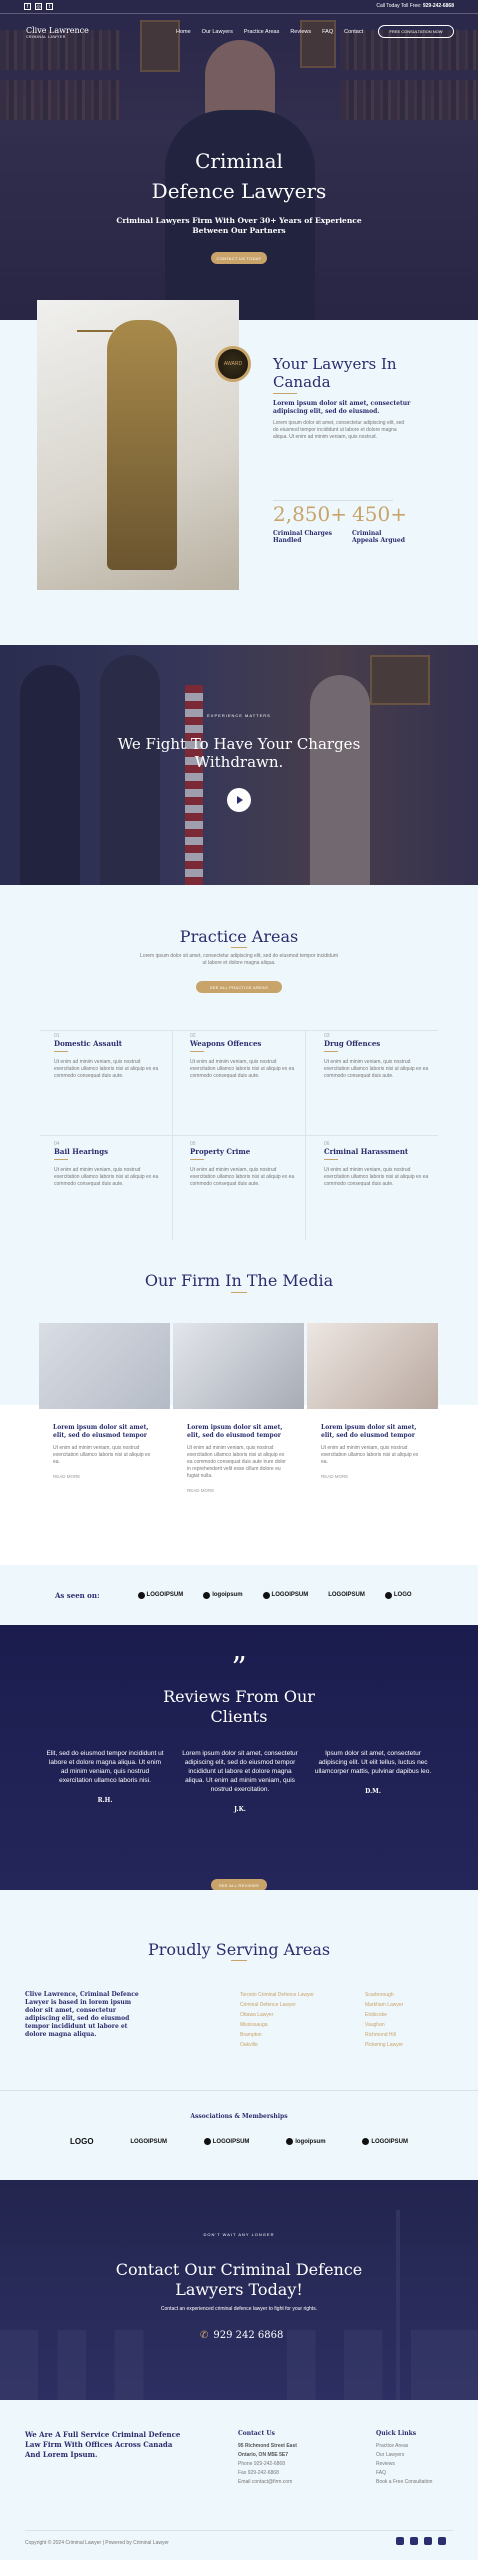 The height and width of the screenshot is (2560, 478). What do you see at coordinates (300, 32) in the screenshot?
I see `nav-reviews: Reviews` at bounding box center [300, 32].